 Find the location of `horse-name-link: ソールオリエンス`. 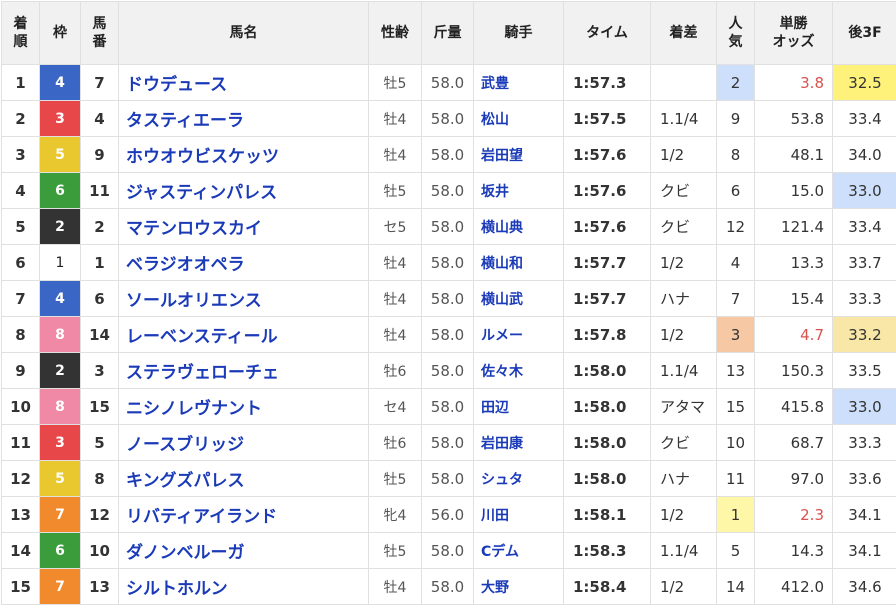

horse-name-link: ソールオリエンス is located at coordinates (243, 298).